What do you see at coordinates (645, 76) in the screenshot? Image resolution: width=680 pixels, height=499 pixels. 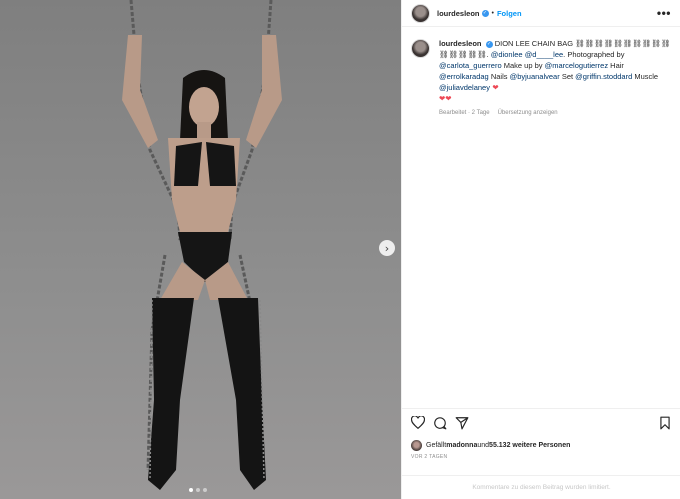 I see `caption-body: Muscle` at bounding box center [645, 76].